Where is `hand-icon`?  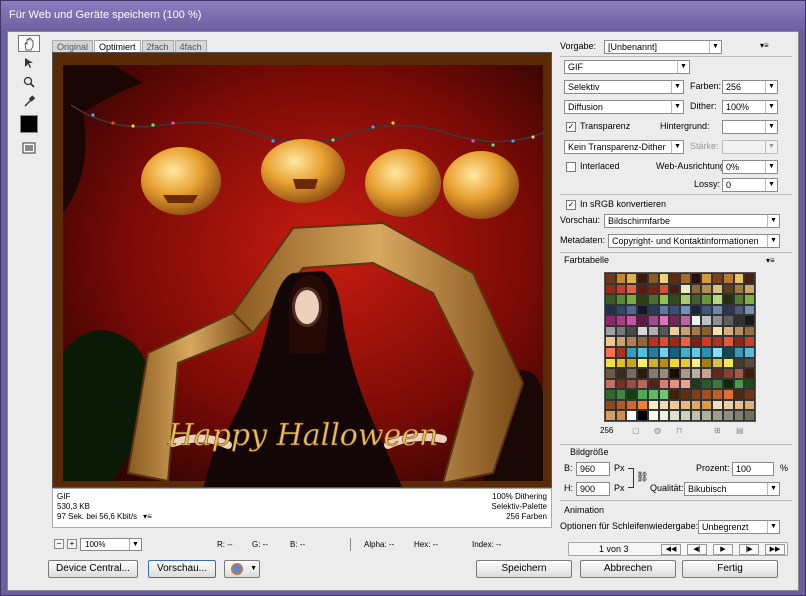
hand-icon is located at coordinates (29, 43).